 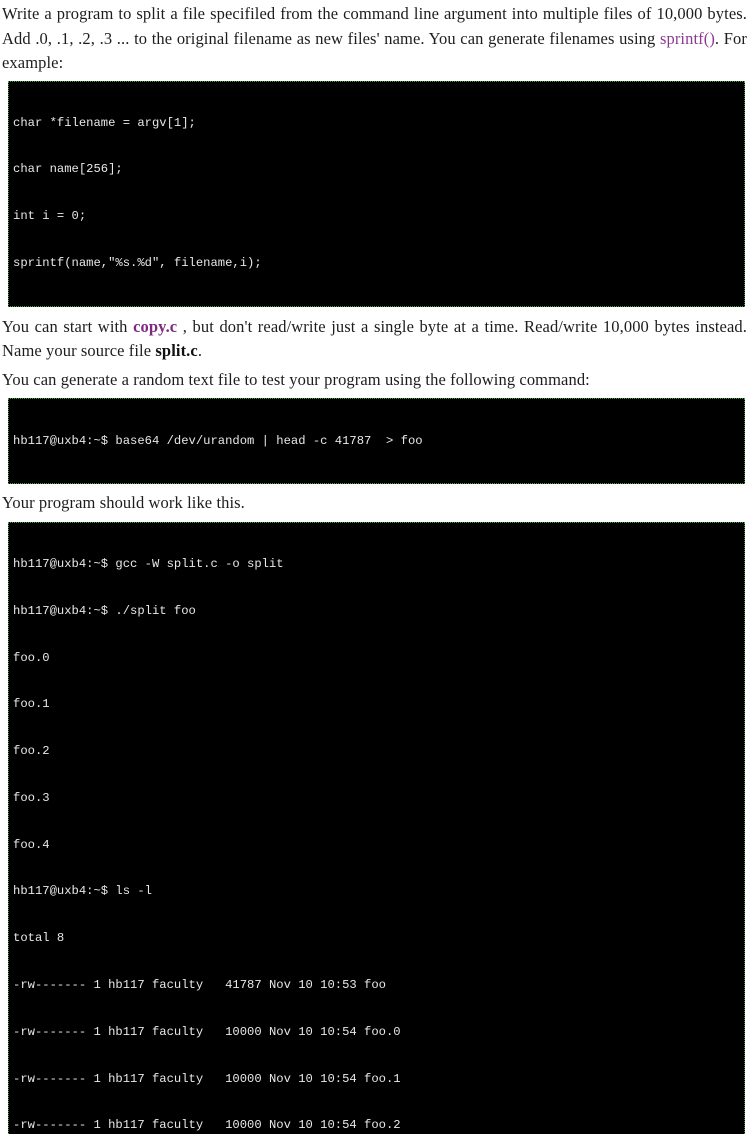 I want to click on code-line: char *filename = argv[1];, so click(x=104, y=122).